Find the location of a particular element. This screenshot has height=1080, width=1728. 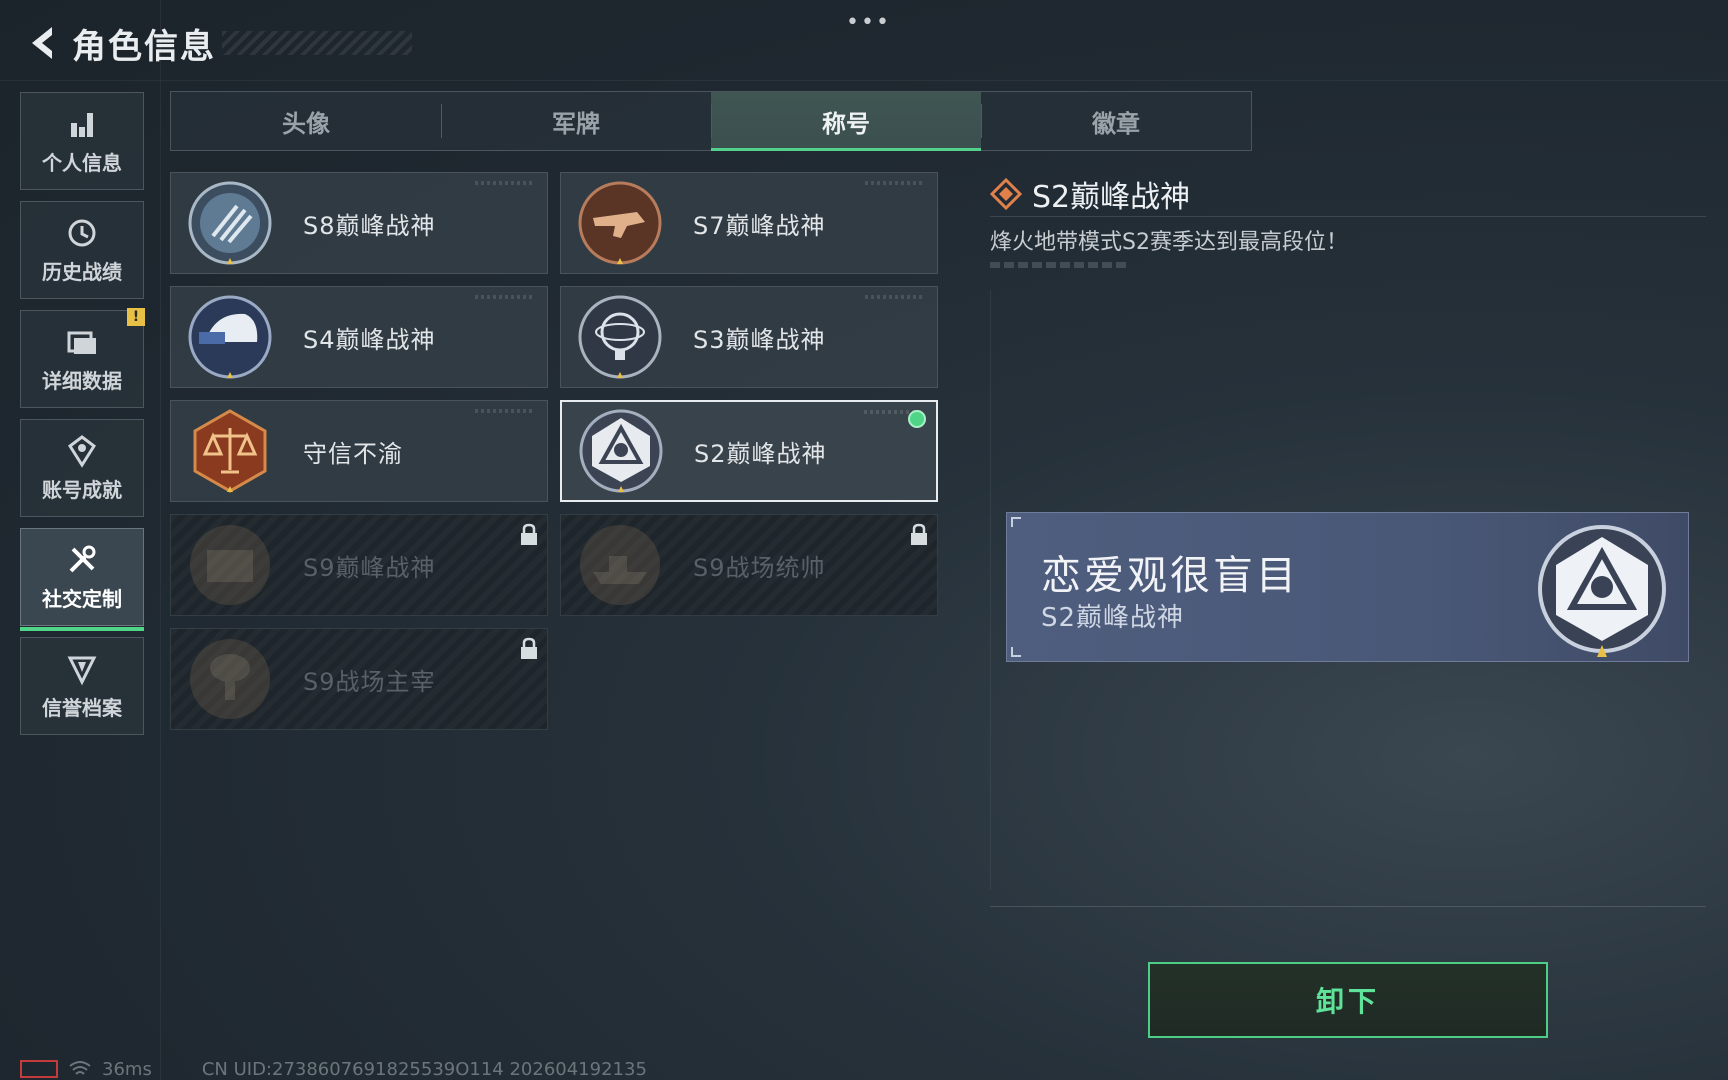

equipped-indicator is located at coordinates (917, 419).